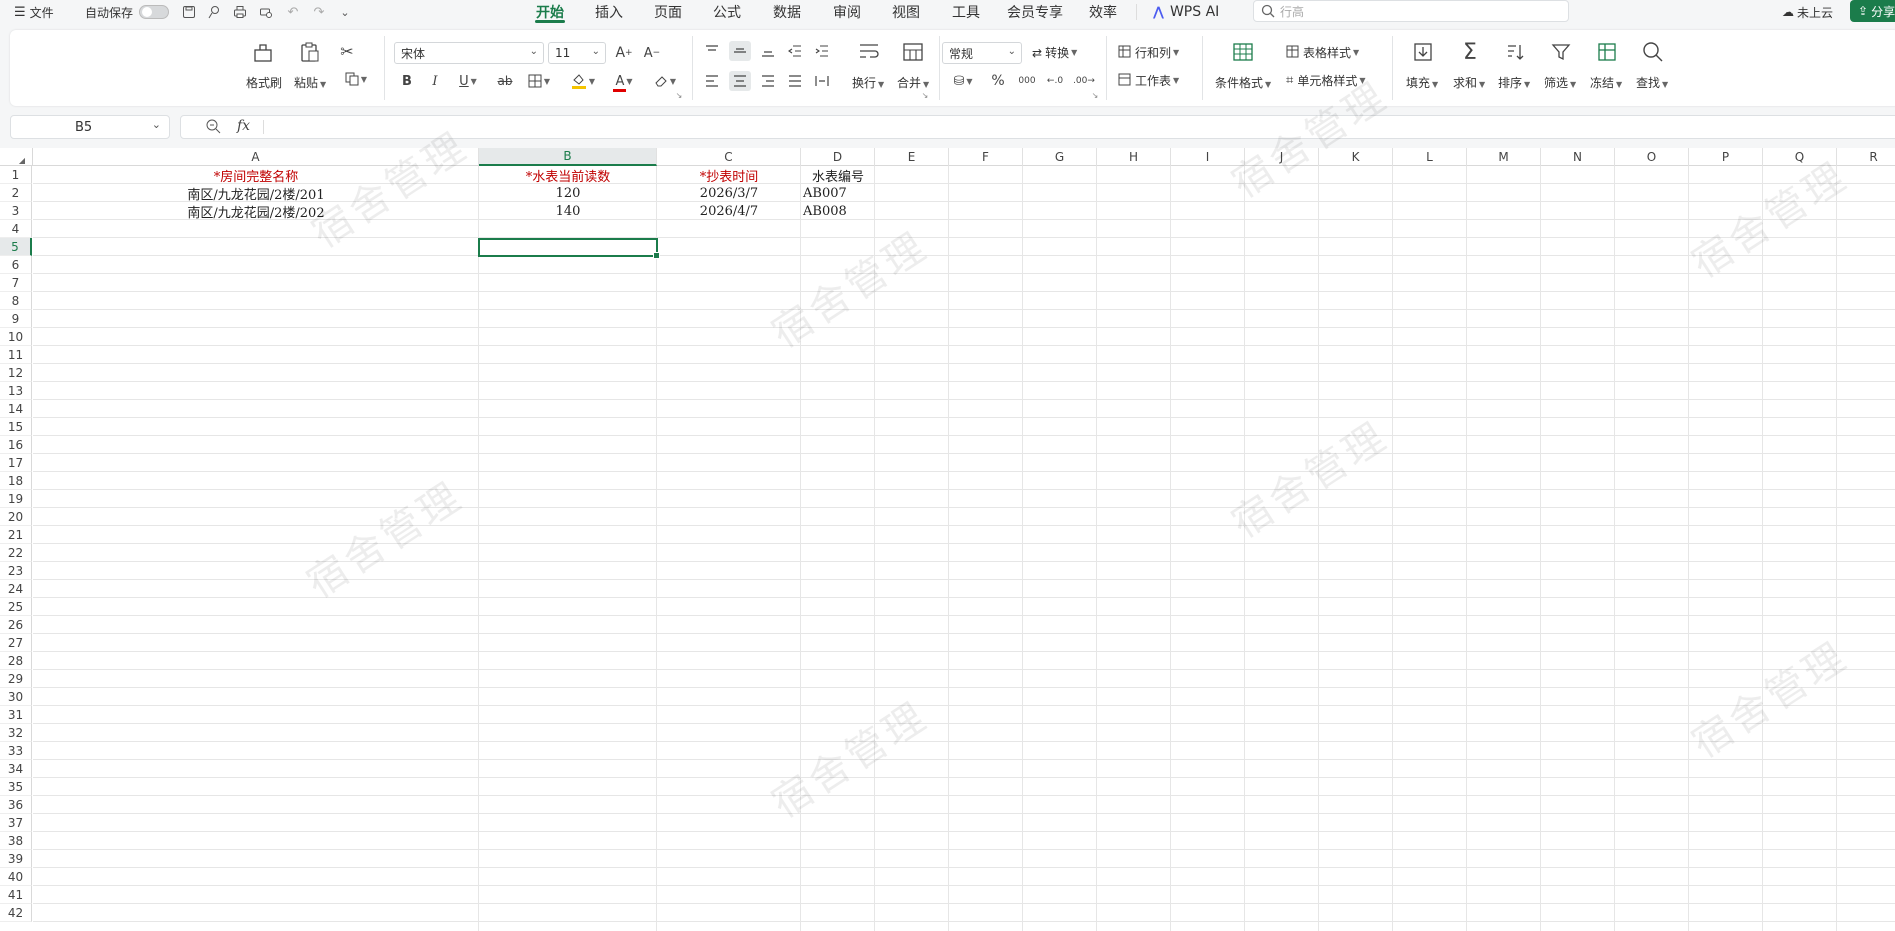 This screenshot has height=931, width=1895. I want to click on number-dialog-launcher-icon: ↘, so click(1095, 95).